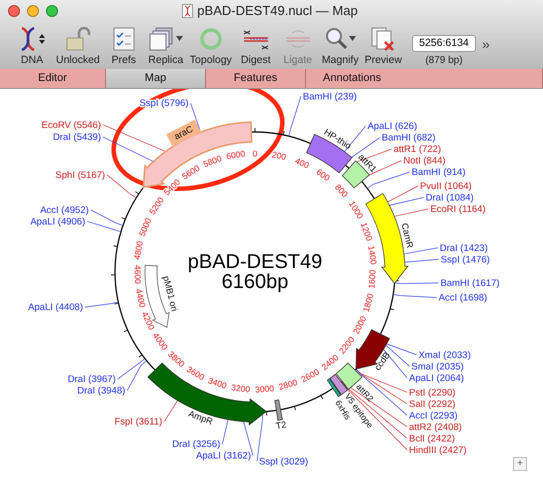 Image resolution: width=543 pixels, height=483 pixels. What do you see at coordinates (341, 191) in the screenshot?
I see `tick-label: 800` at bounding box center [341, 191].